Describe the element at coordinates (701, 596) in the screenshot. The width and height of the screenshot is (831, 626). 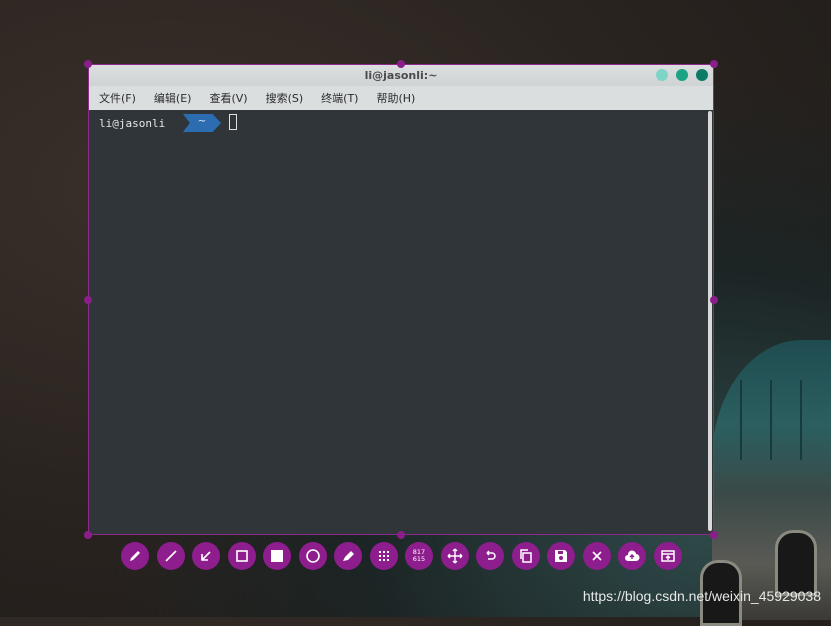
I see `watermark-url: https://blog.csdn.net/weixin_45929038` at that location.